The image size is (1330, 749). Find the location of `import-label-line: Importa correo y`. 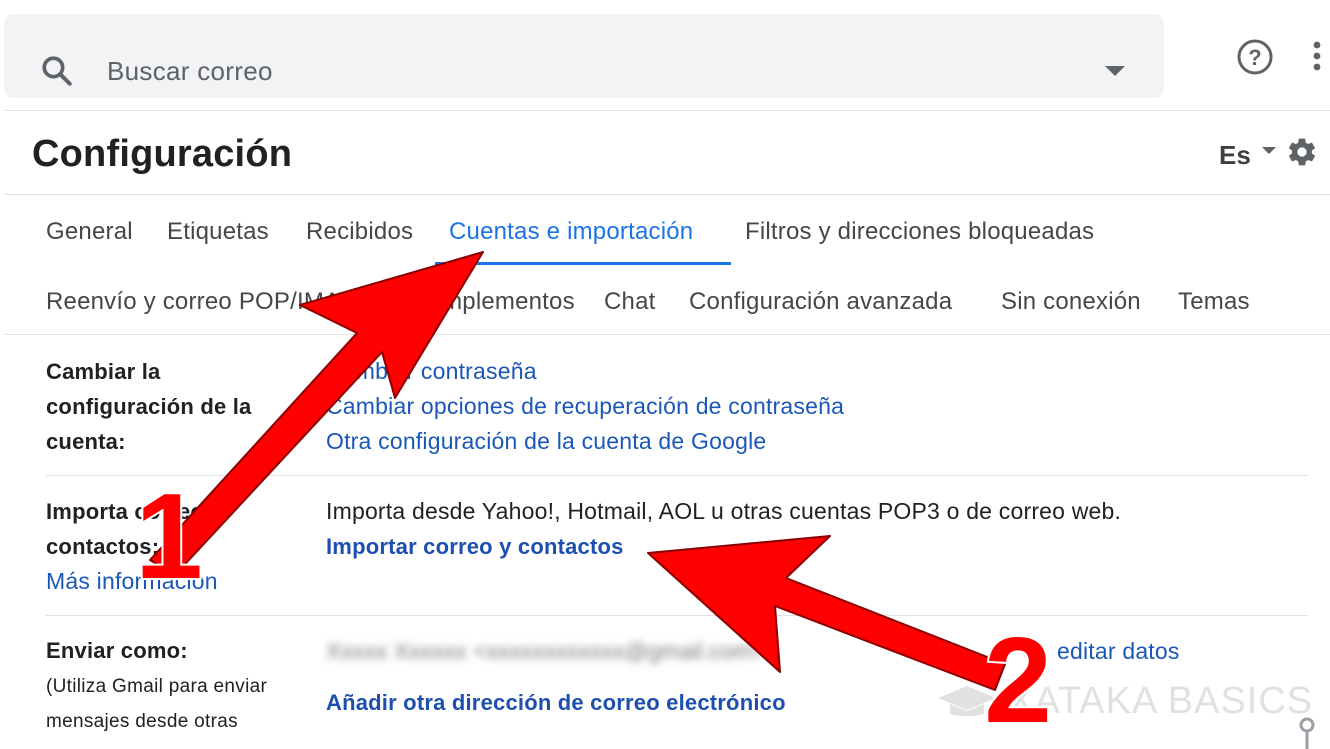

import-label-line: Importa correo y is located at coordinates (134, 511).